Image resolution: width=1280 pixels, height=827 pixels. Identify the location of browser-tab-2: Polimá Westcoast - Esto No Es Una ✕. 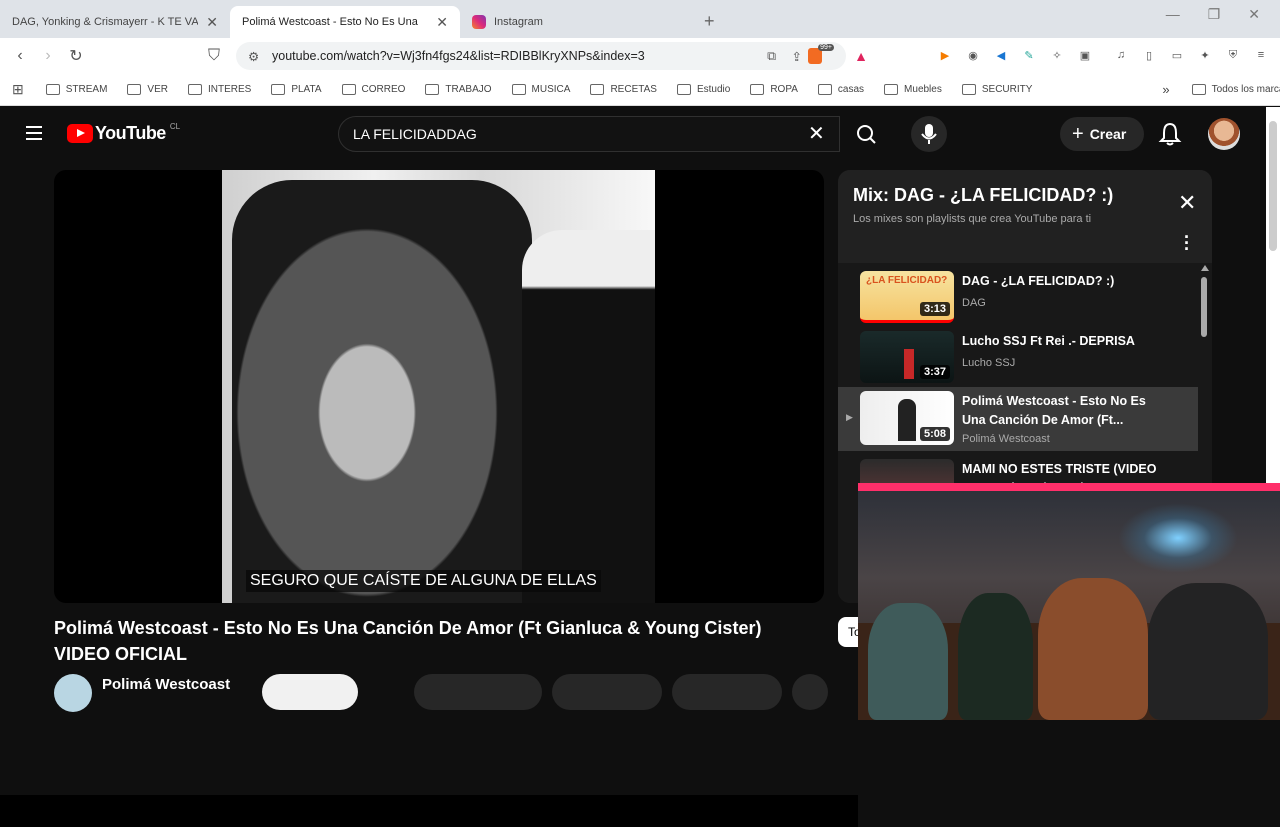
(345, 64).